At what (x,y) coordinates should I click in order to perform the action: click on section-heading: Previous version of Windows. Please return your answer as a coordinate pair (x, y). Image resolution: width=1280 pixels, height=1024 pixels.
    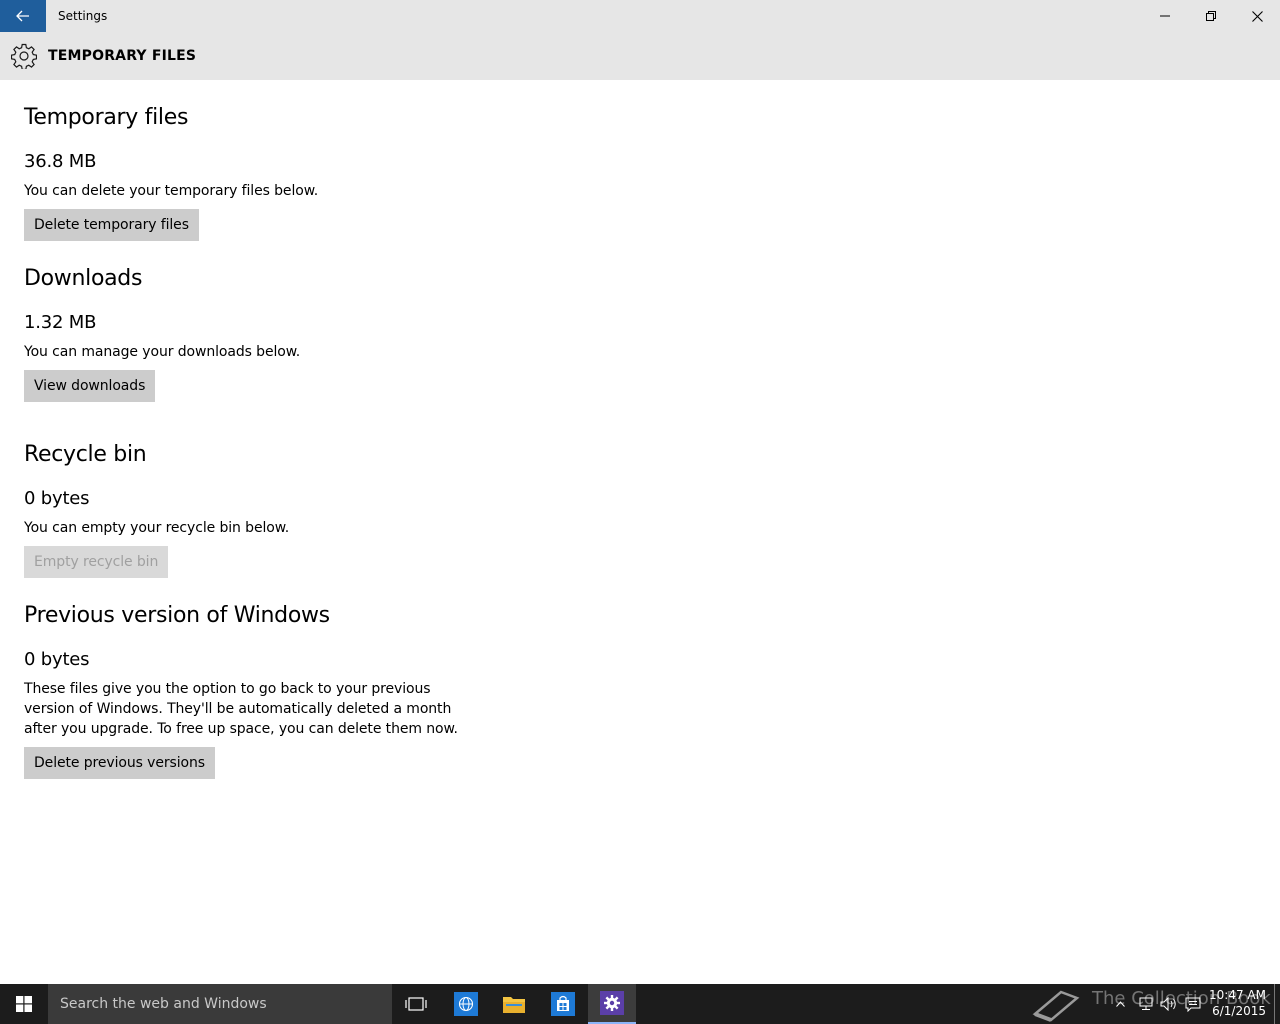
    Looking at the image, I should click on (177, 615).